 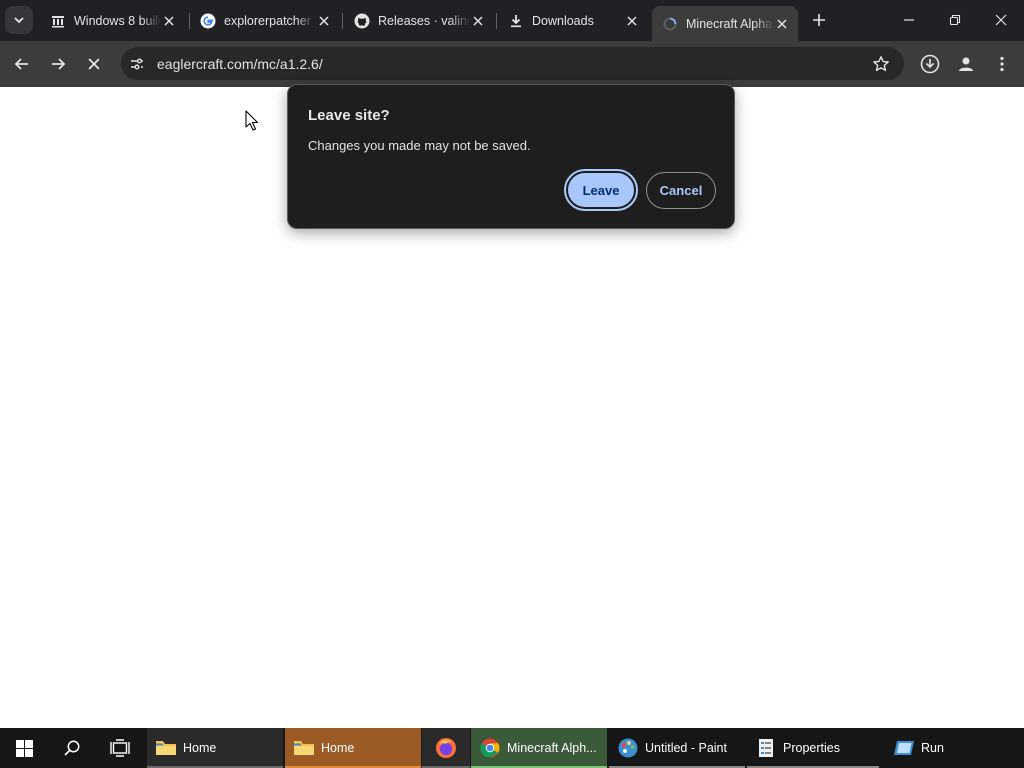 What do you see at coordinates (681, 190) in the screenshot?
I see `cancel-button: Cancel` at bounding box center [681, 190].